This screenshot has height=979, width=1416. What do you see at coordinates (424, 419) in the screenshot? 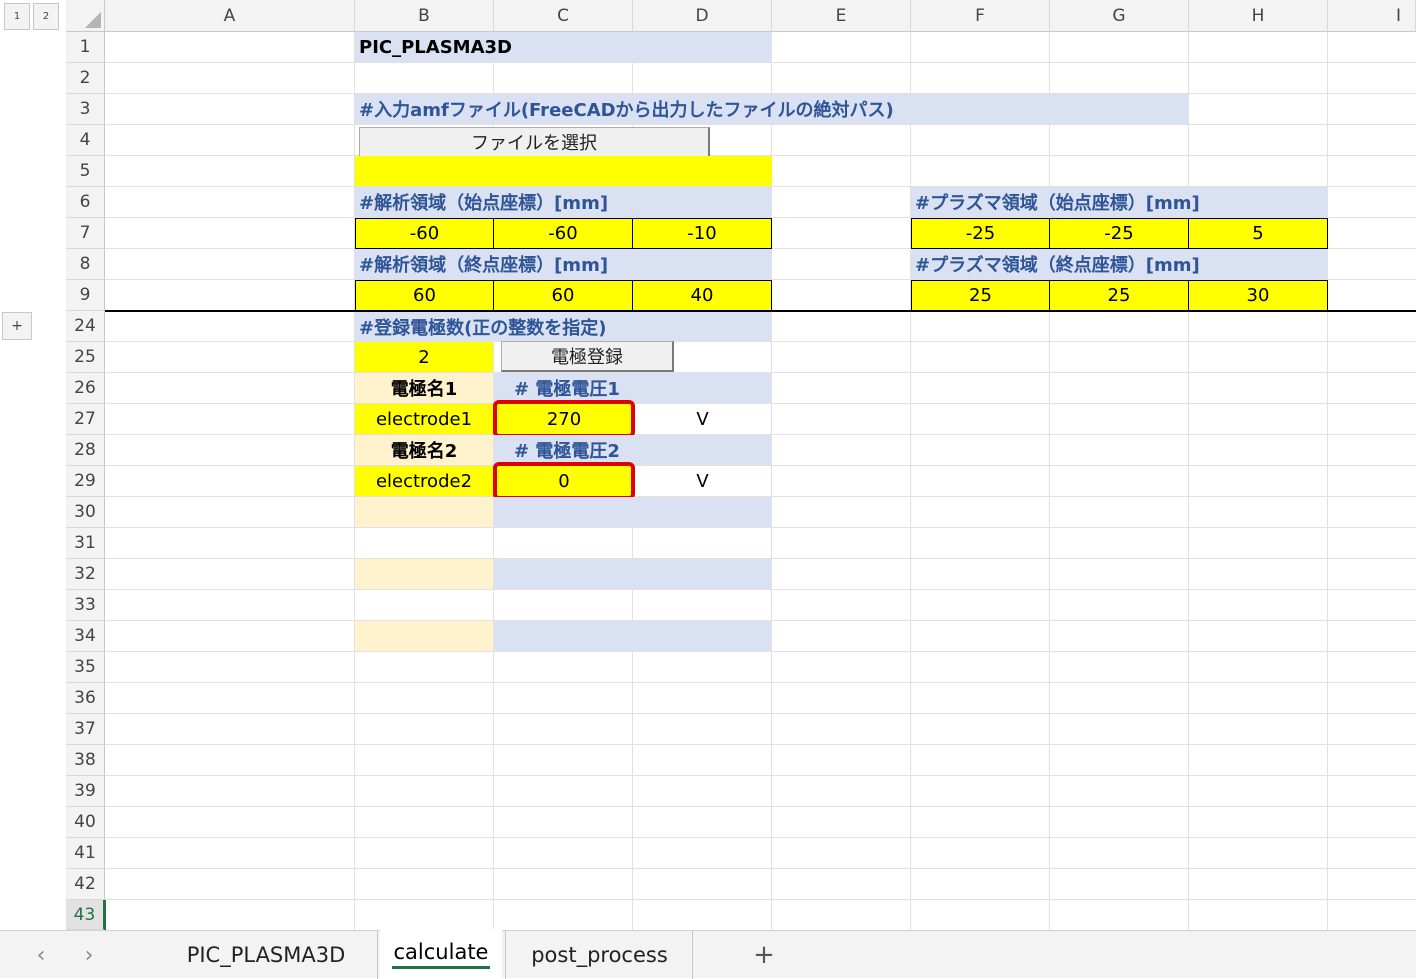
I see `electrode-name-cell-1: electrode1` at bounding box center [424, 419].